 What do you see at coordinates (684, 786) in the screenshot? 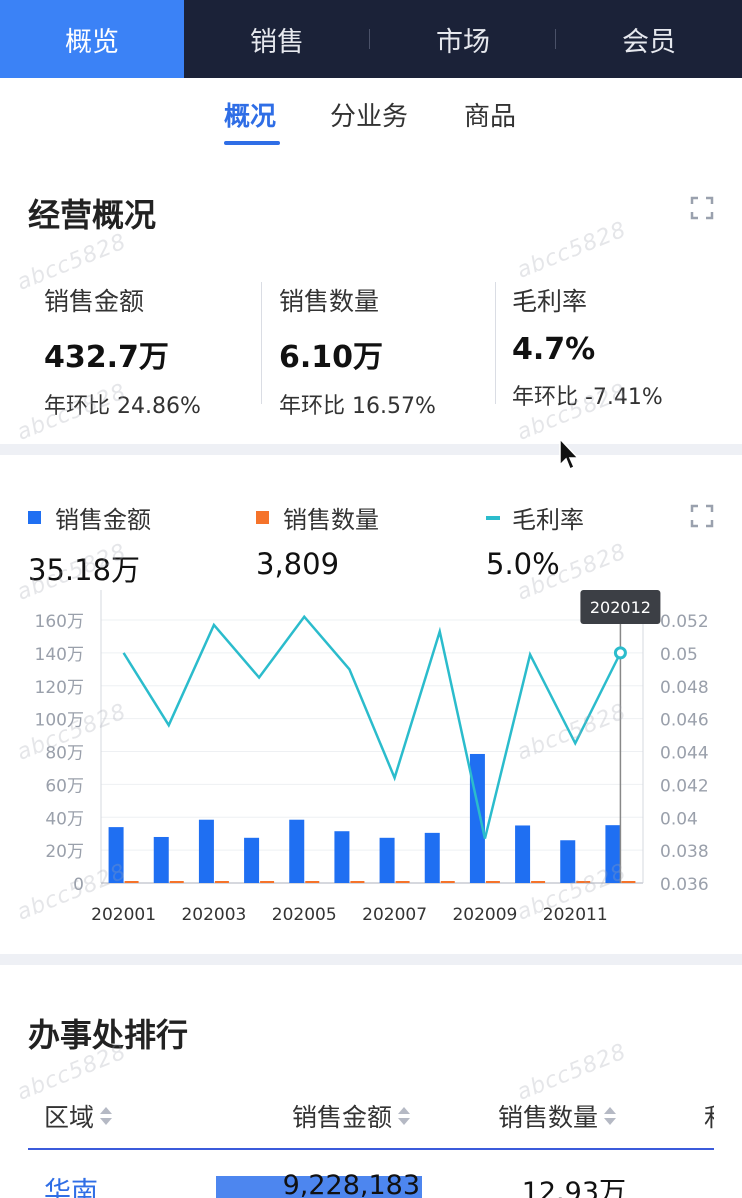
I see `y-tick-label-right: 0.042` at bounding box center [684, 786].